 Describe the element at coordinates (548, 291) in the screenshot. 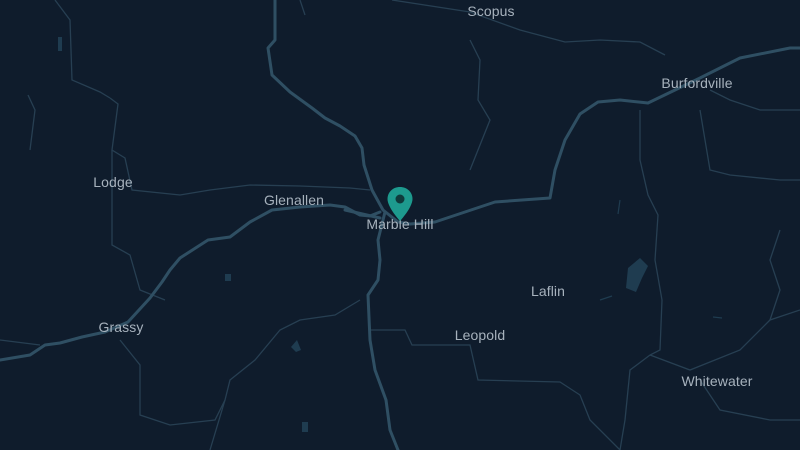

I see `place-label-laflin: Laflin` at that location.